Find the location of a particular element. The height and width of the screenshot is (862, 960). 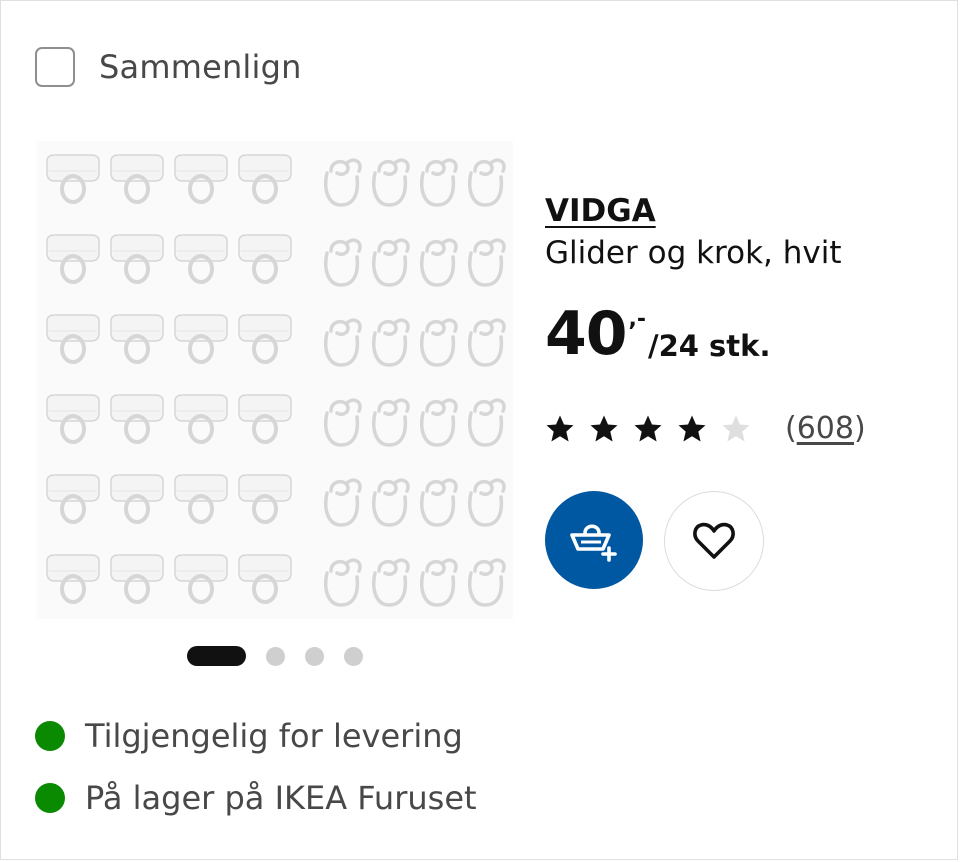

availability-store: På lager på IKEA Furuset is located at coordinates (256, 798).